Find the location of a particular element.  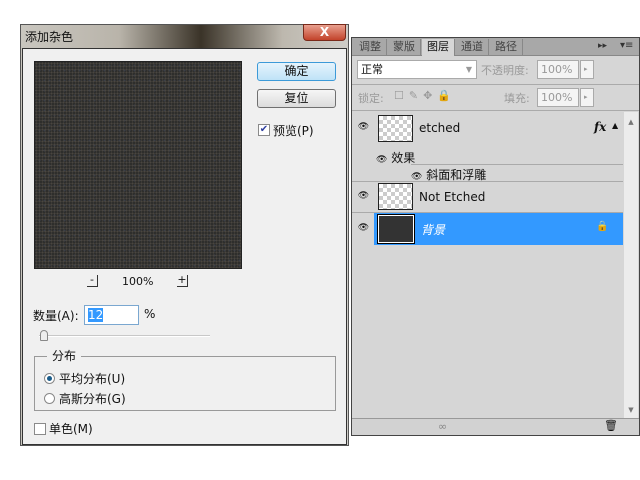

reset-button: 复位 is located at coordinates (296, 98).